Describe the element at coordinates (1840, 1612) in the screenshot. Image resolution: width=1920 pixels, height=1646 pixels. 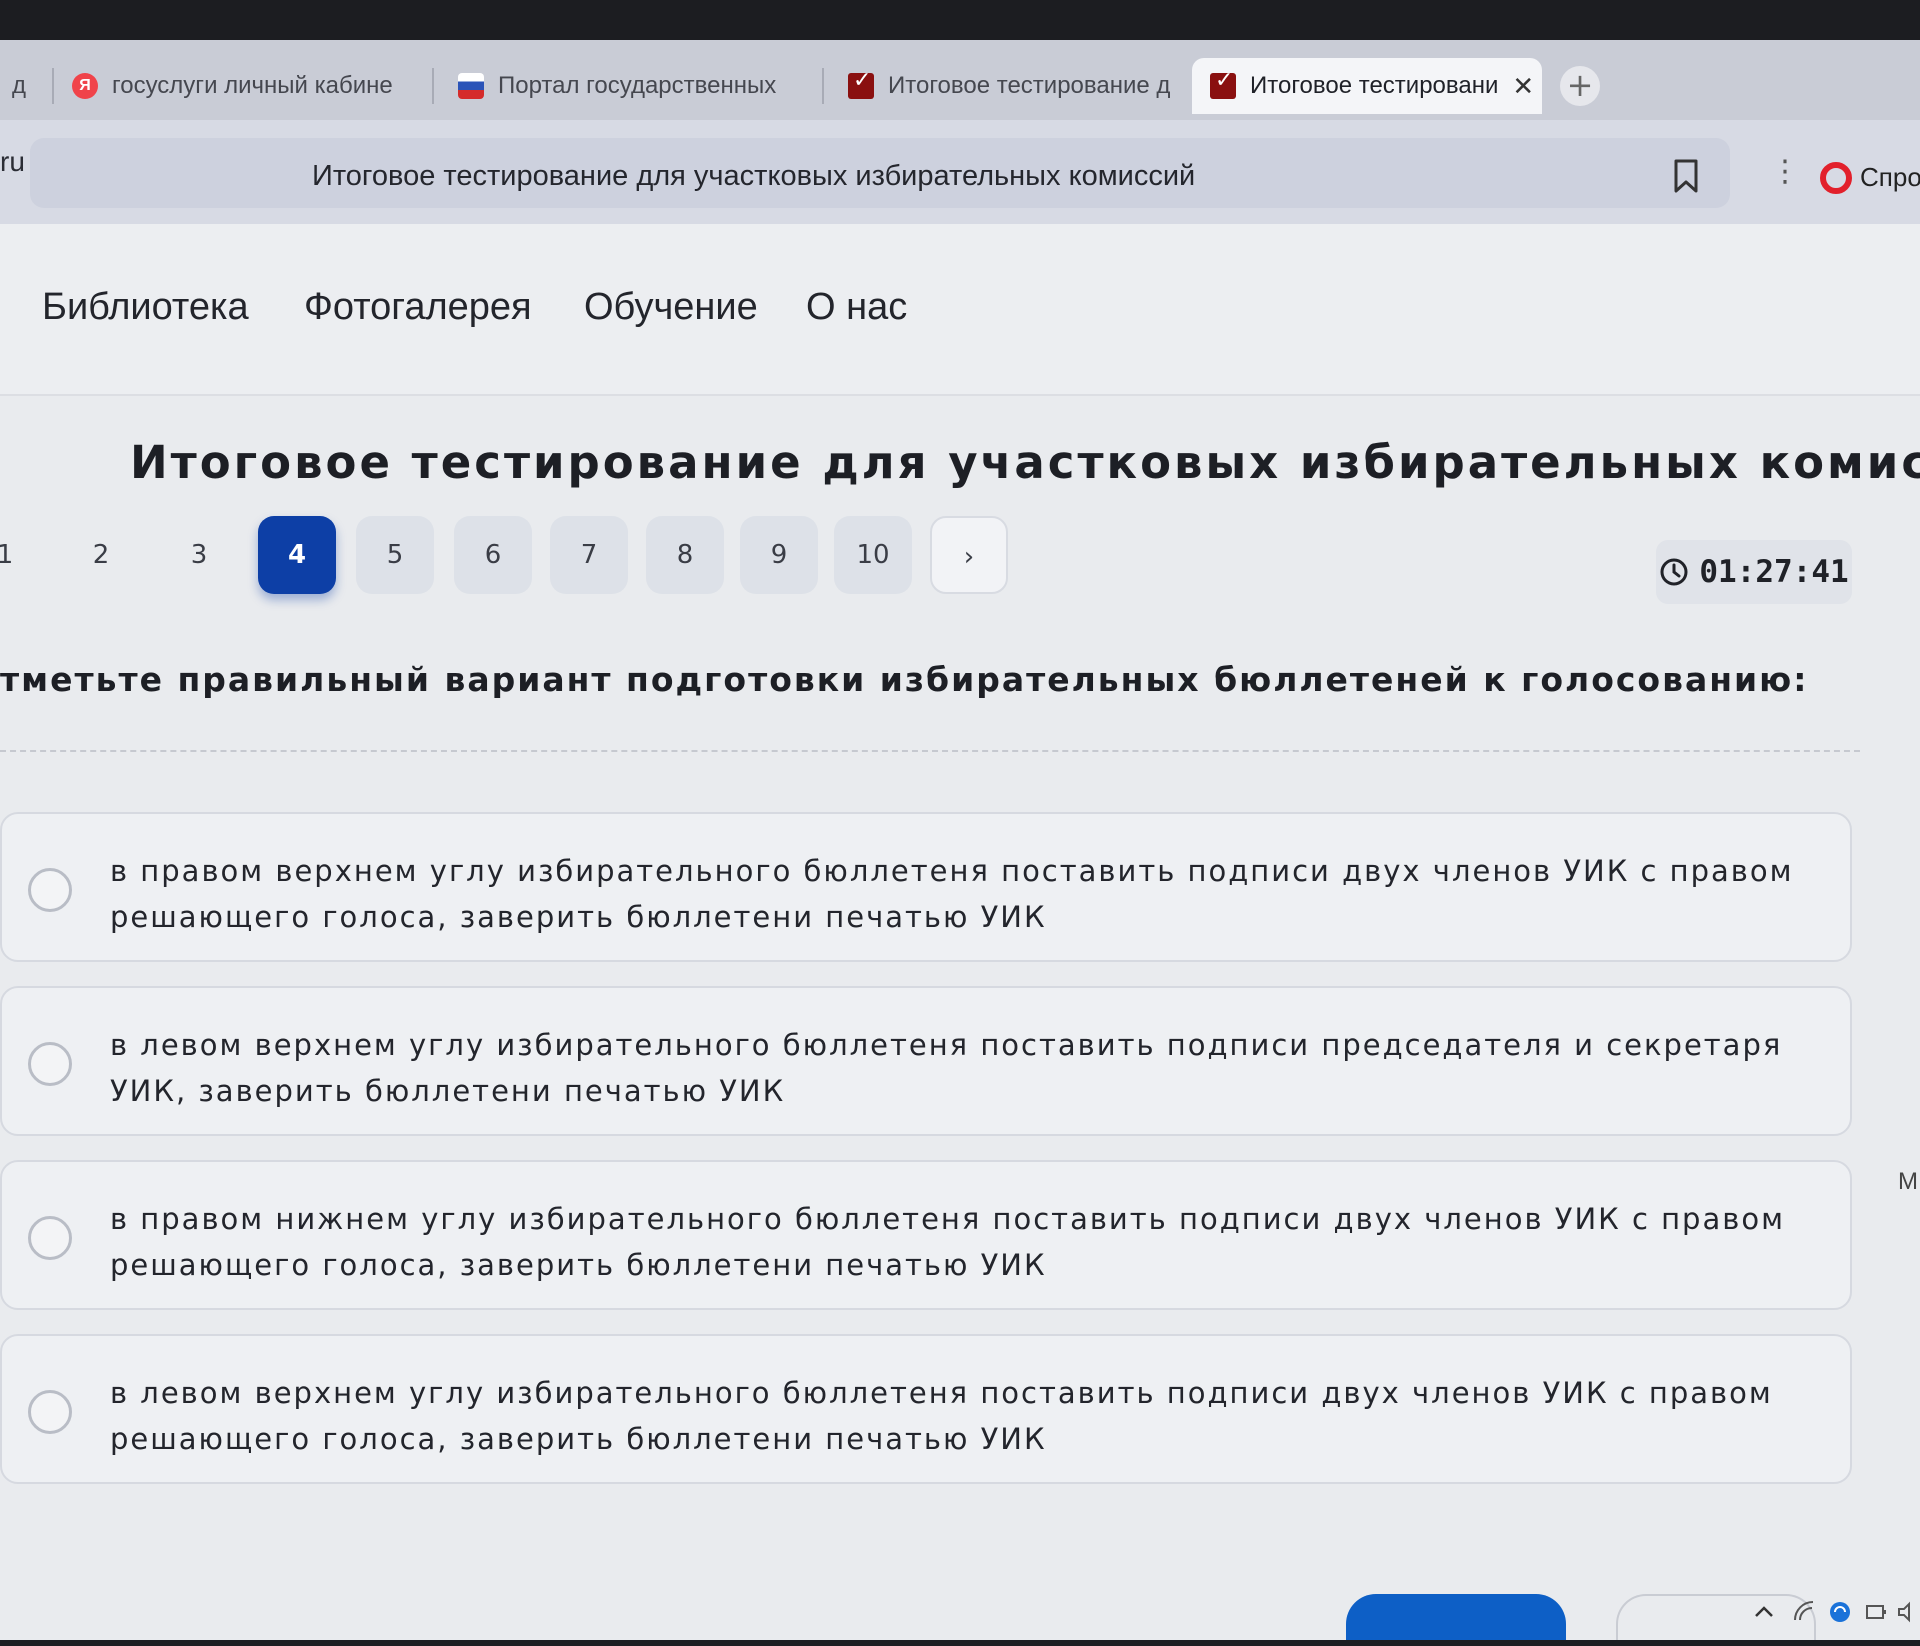
I see `sync-icon` at that location.